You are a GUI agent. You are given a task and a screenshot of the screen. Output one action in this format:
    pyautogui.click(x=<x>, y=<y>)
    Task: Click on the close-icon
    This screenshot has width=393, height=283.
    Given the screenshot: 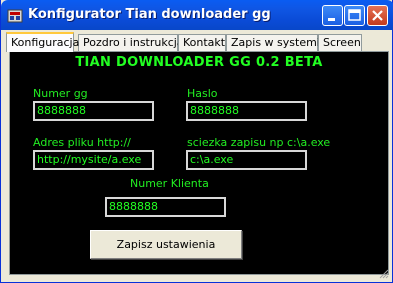 What is the action you would take?
    pyautogui.click(x=377, y=15)
    